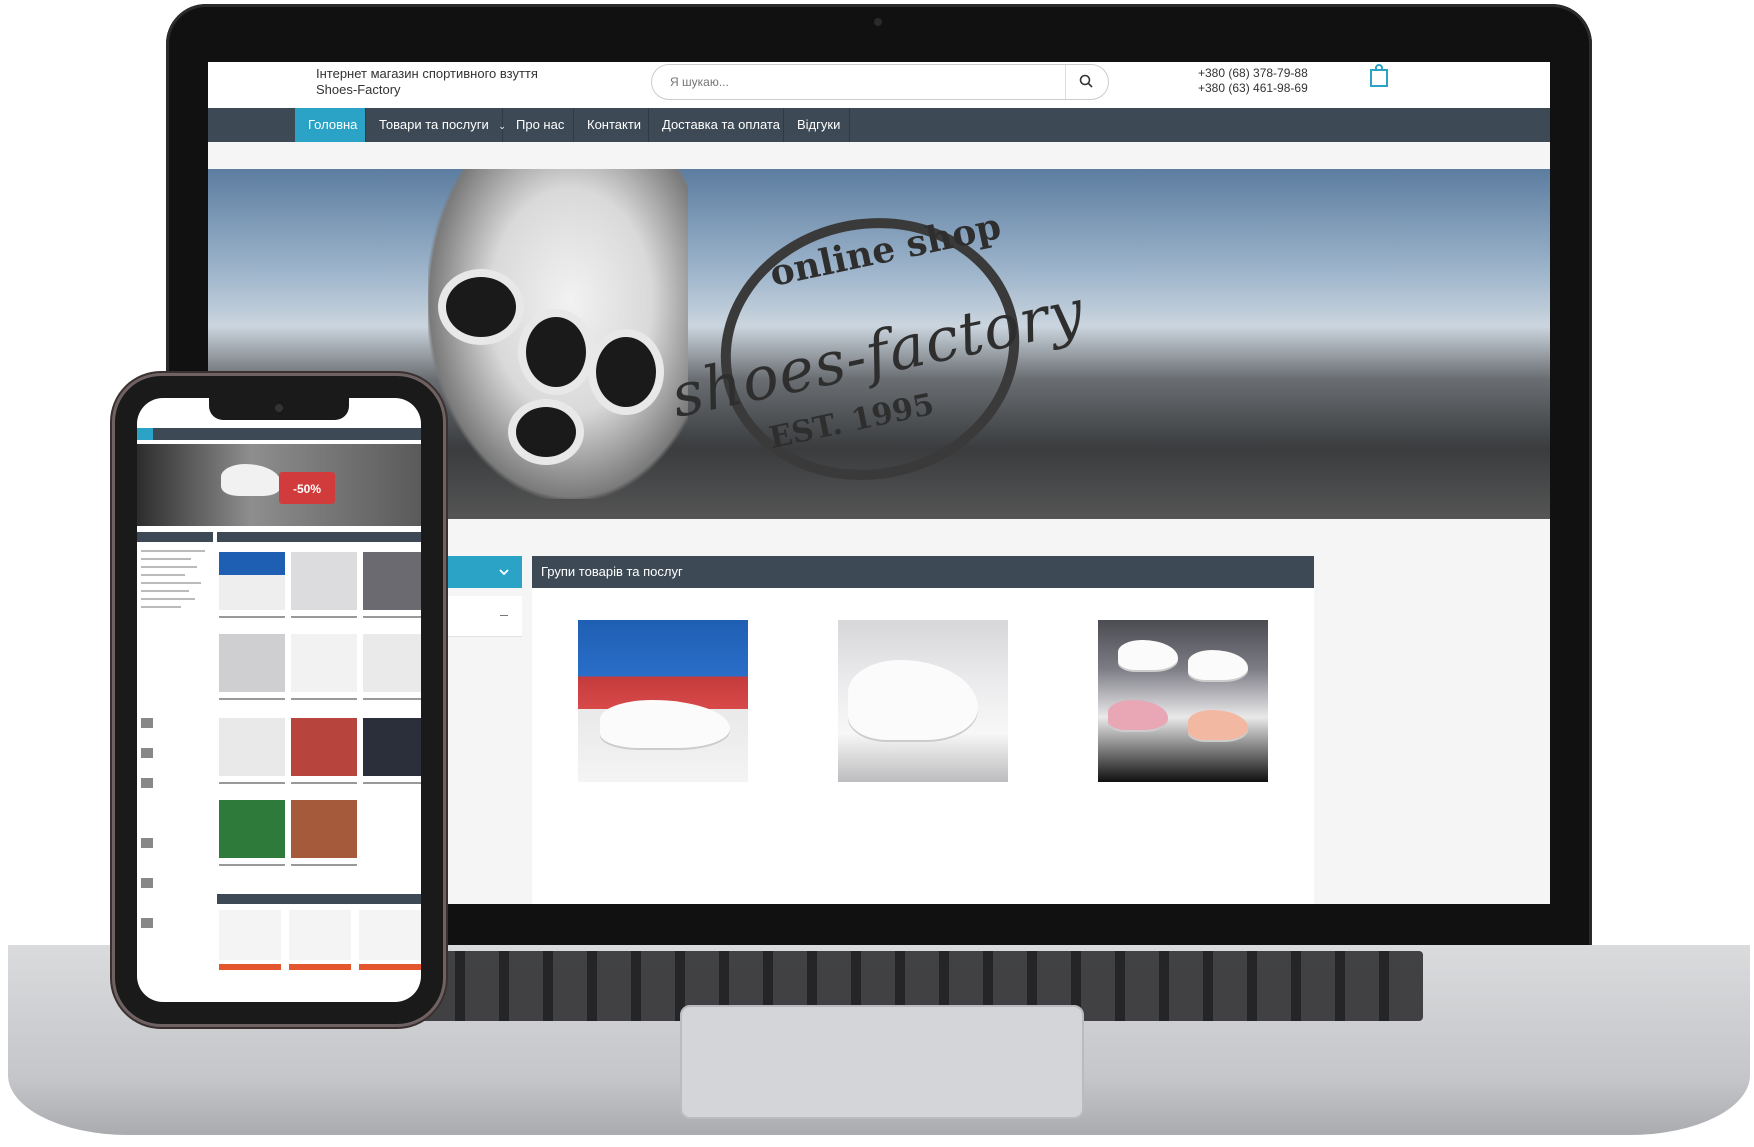 This screenshot has height=1147, width=1754. I want to click on groups-title: Групи товарів та послуг, so click(612, 571).